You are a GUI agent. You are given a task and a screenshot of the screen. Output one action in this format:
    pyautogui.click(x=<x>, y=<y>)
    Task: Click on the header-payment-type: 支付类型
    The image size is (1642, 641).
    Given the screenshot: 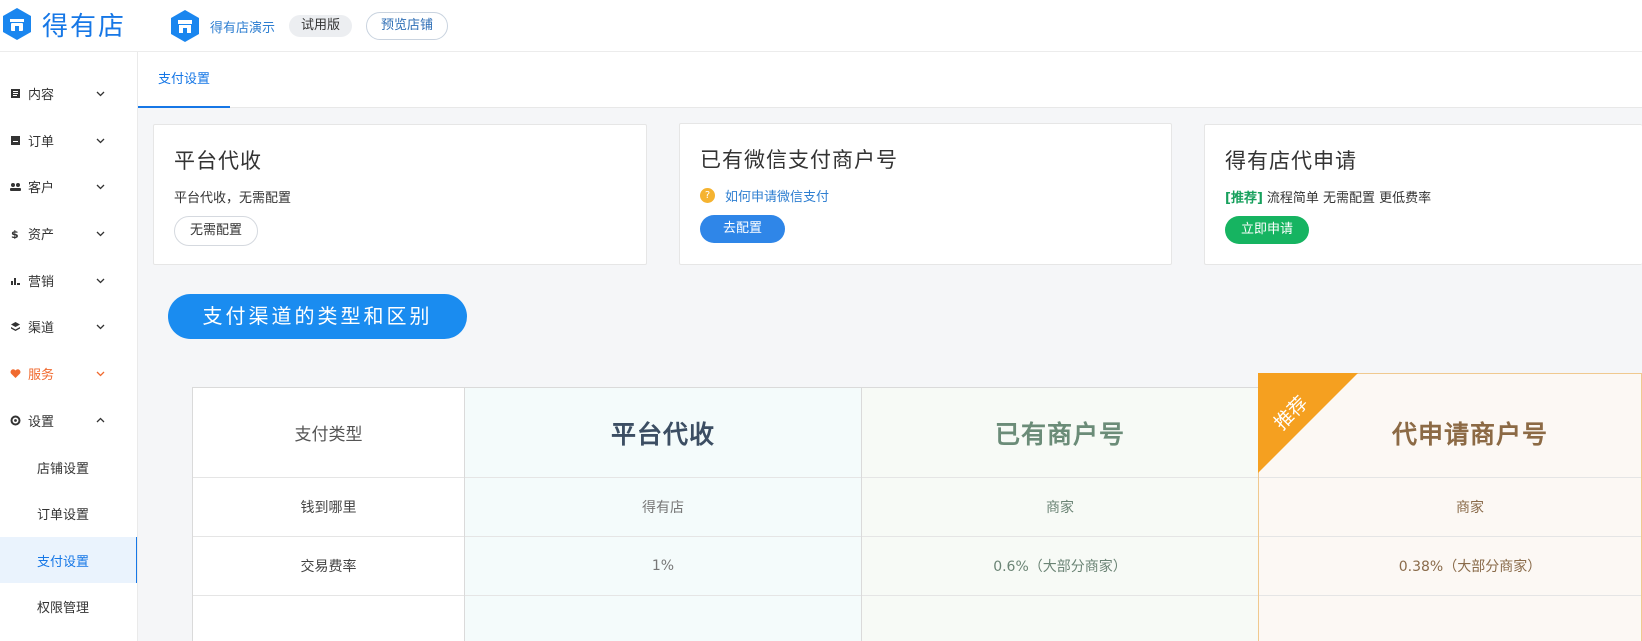 What is the action you would take?
    pyautogui.click(x=328, y=435)
    